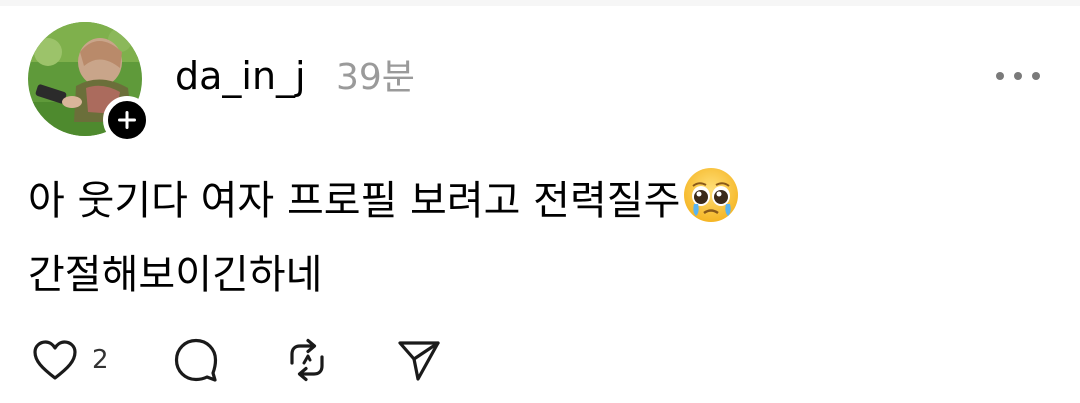 The width and height of the screenshot is (1080, 403). Describe the element at coordinates (100, 360) in the screenshot. I see `like-count: 2` at that location.